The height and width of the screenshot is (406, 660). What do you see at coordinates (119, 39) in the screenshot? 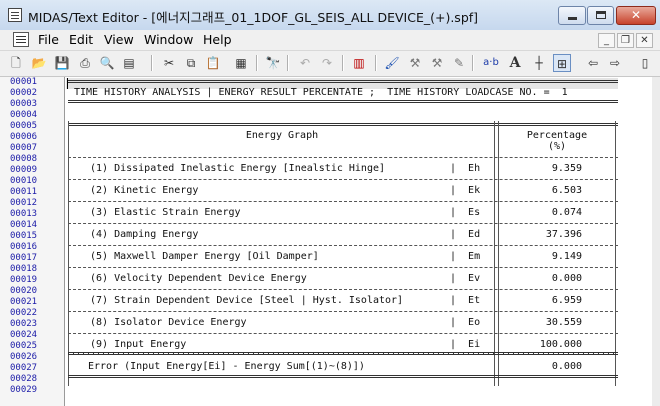
I see `menu-view: View` at bounding box center [119, 39].